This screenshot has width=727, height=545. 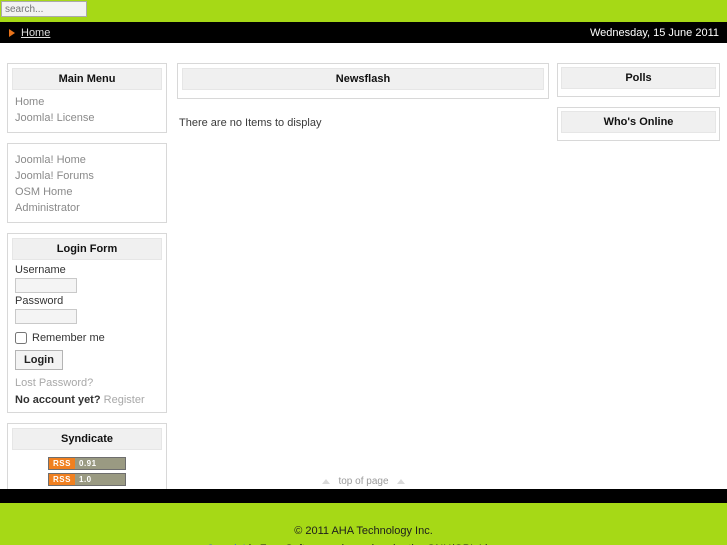 What do you see at coordinates (87, 160) in the screenshot?
I see `list-item: Joomla! Home` at bounding box center [87, 160].